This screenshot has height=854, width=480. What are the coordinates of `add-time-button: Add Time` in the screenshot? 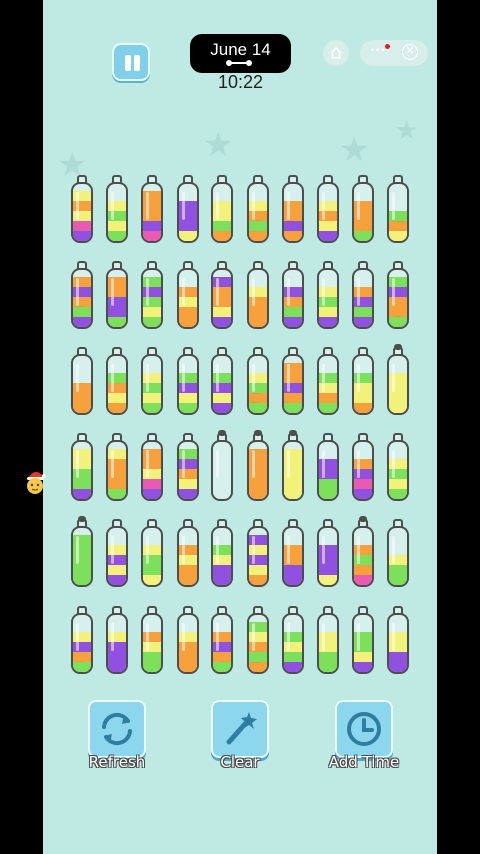 It's located at (364, 736).